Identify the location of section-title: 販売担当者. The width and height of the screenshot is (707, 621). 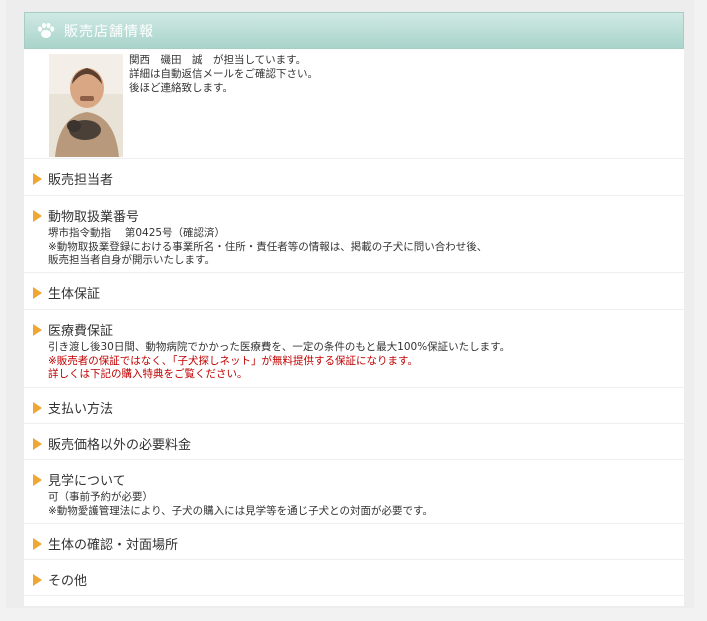
(81, 180).